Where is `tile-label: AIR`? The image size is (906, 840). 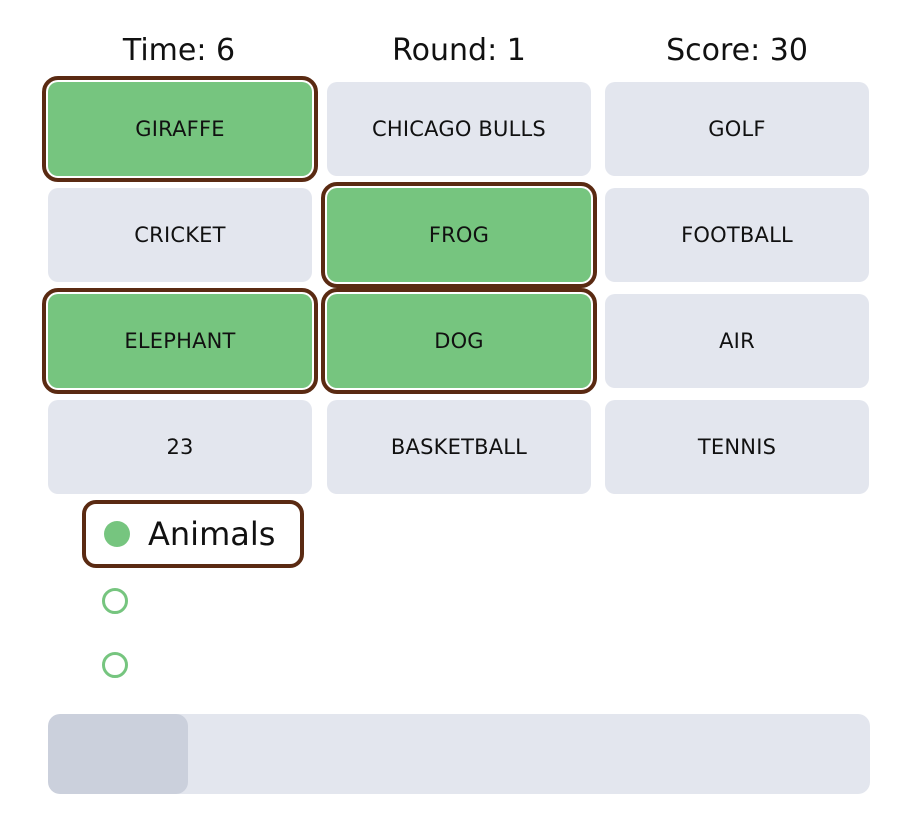
tile-label: AIR is located at coordinates (737, 341).